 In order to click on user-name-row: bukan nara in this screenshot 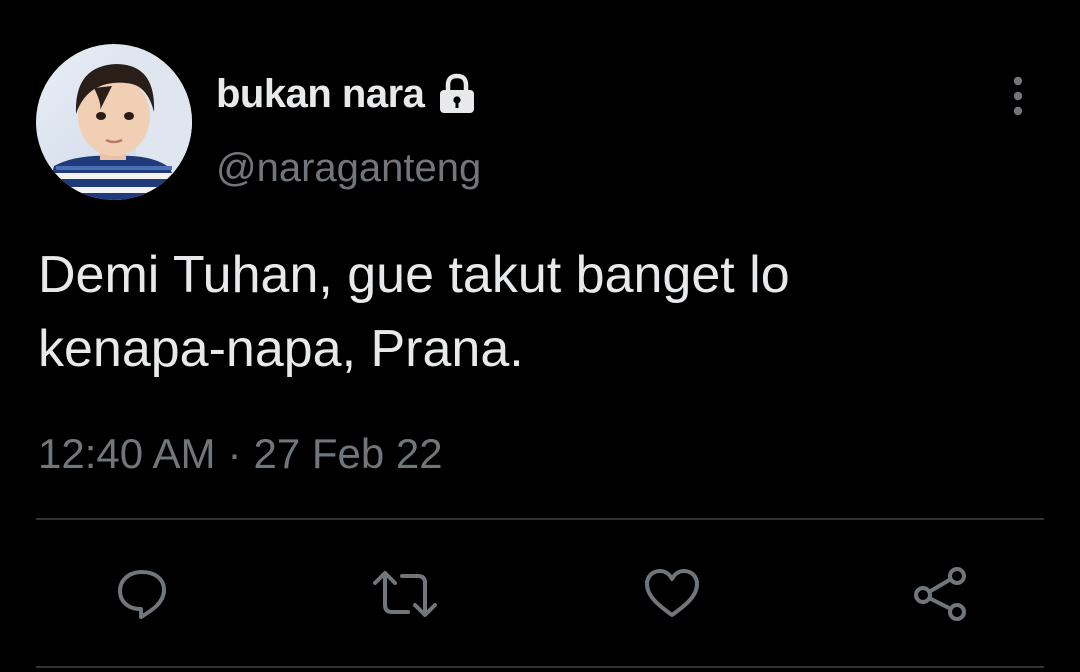, I will do `click(348, 94)`.